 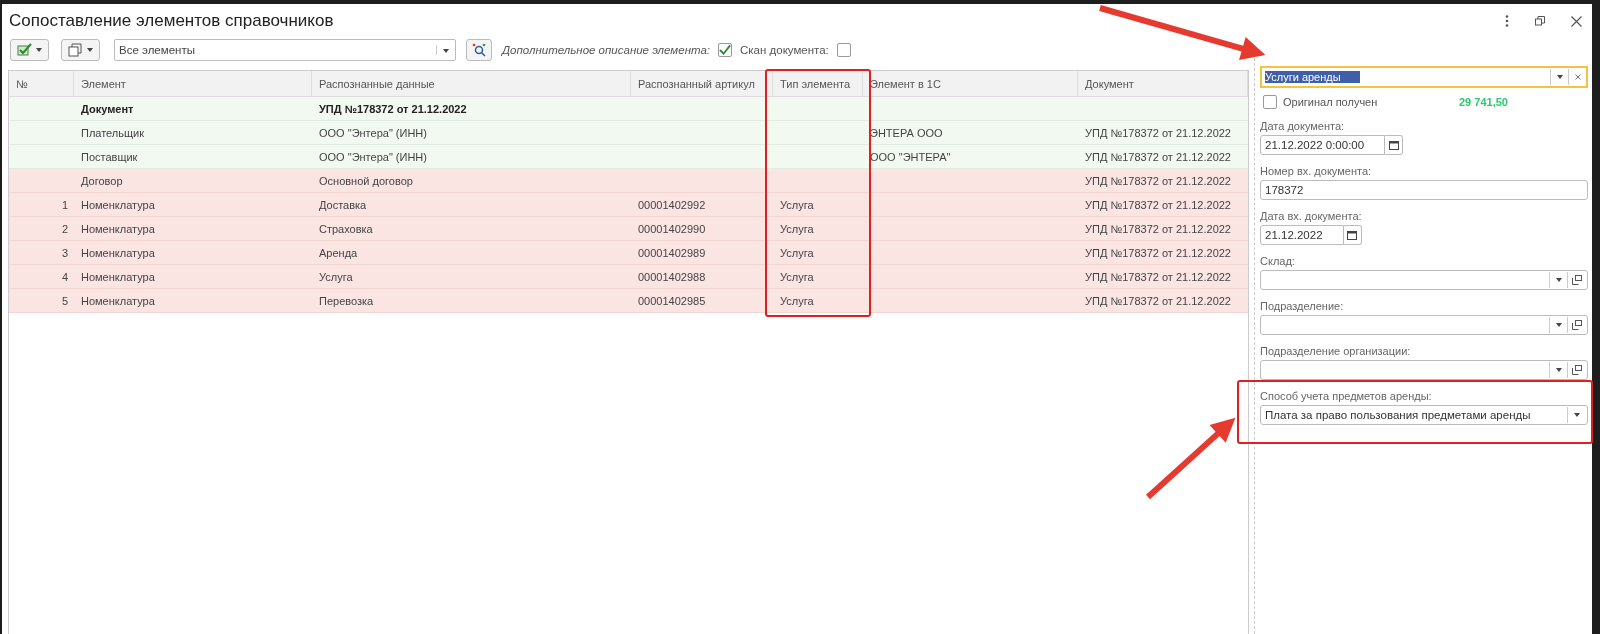 What do you see at coordinates (102, 180) in the screenshot?
I see `table-cell: Договор` at bounding box center [102, 180].